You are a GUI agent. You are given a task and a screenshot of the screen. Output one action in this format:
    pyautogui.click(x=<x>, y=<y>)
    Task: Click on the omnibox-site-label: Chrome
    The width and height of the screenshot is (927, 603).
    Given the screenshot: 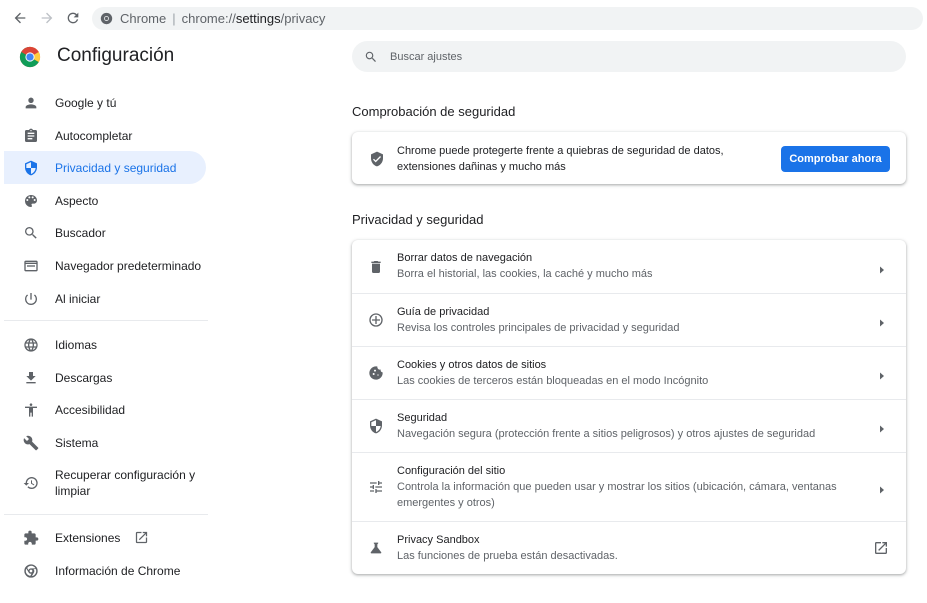 What is the action you would take?
    pyautogui.click(x=143, y=18)
    